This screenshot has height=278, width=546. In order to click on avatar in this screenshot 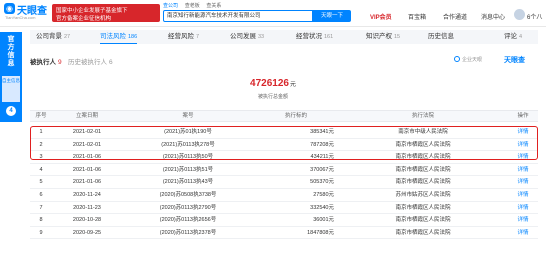, I will do `click(519, 14)`.